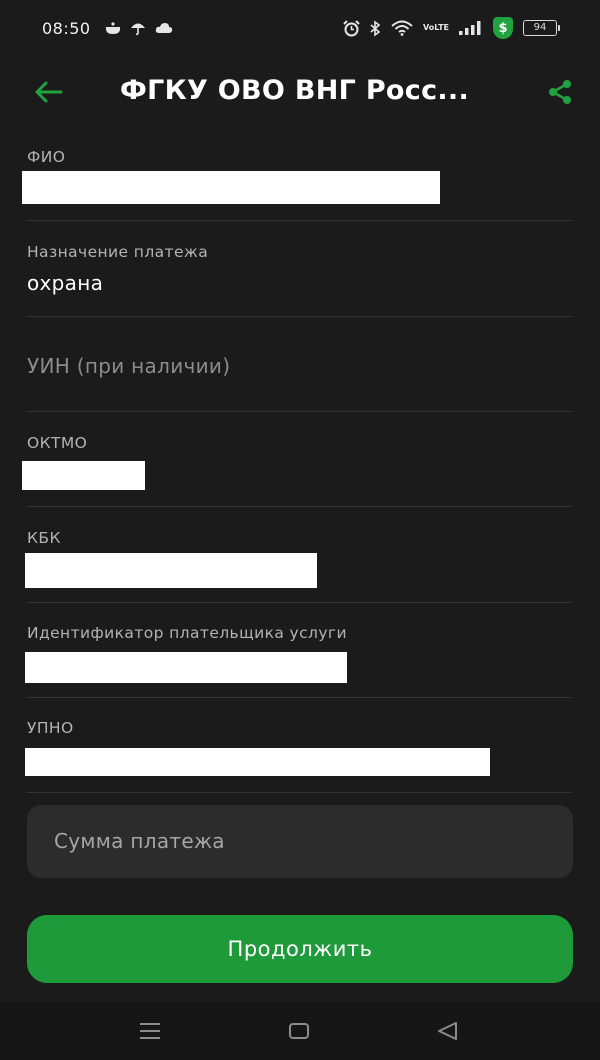 This screenshot has height=1060, width=600. What do you see at coordinates (65, 283) in the screenshot?
I see `purpose-value: охрана` at bounding box center [65, 283].